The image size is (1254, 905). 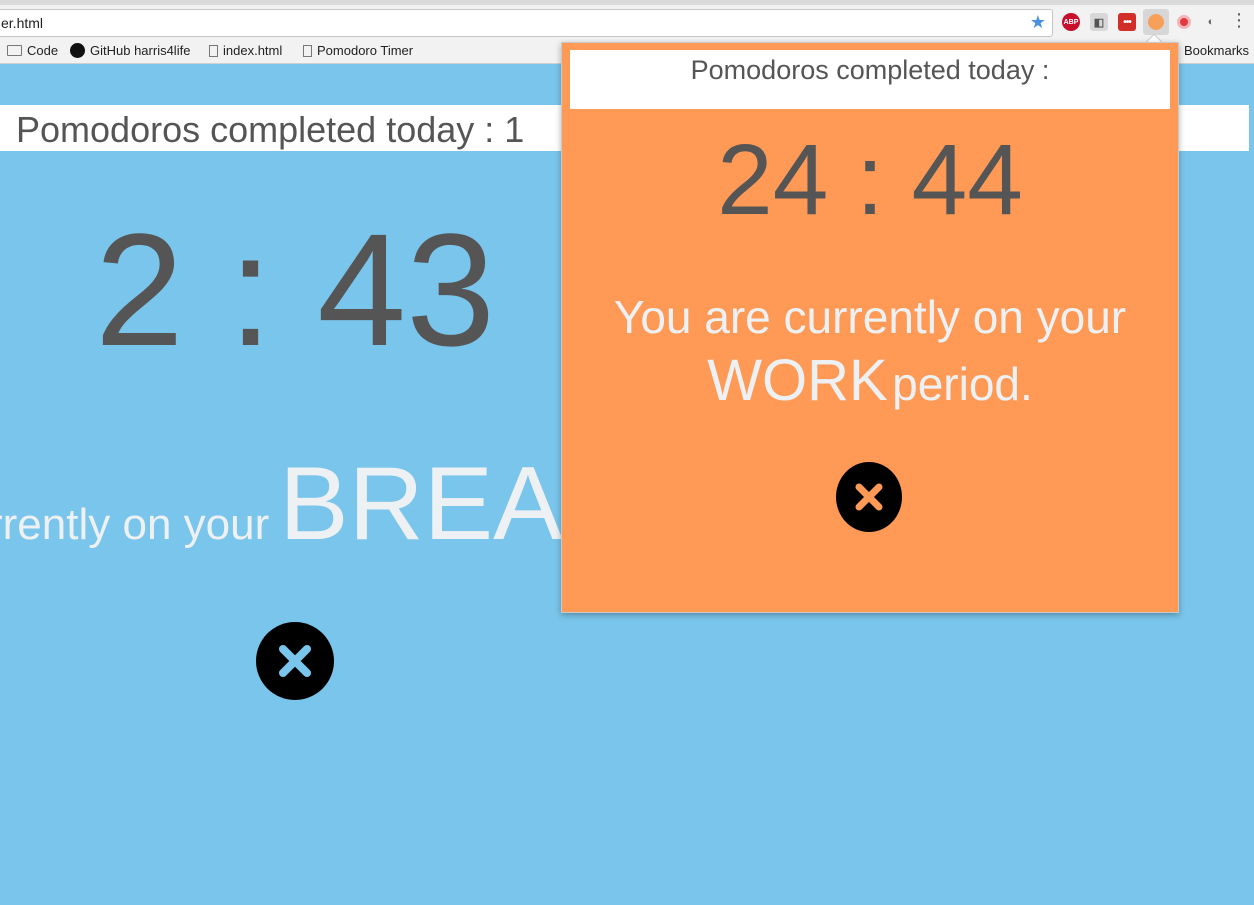 I want to click on tomato-icon, so click(x=1156, y=22).